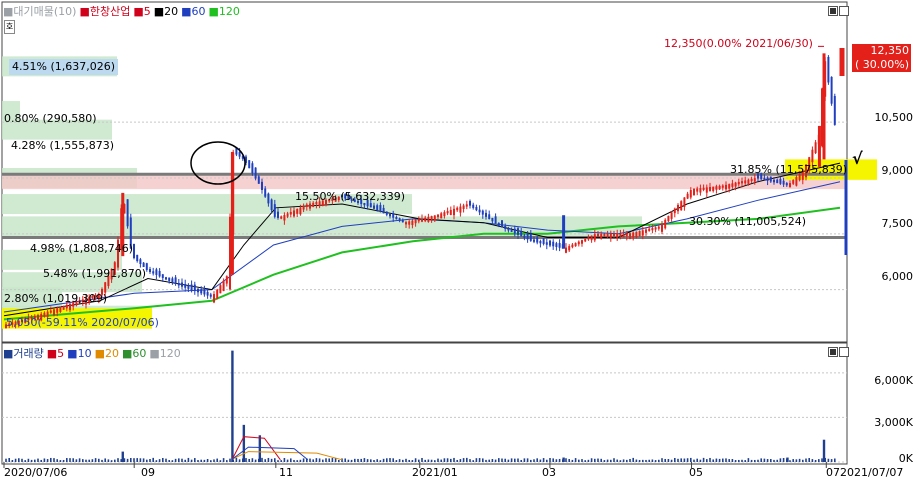 This screenshot has height=480, width=913. What do you see at coordinates (833, 11) in the screenshot?
I see `price-panel-maximize-button` at bounding box center [833, 11].